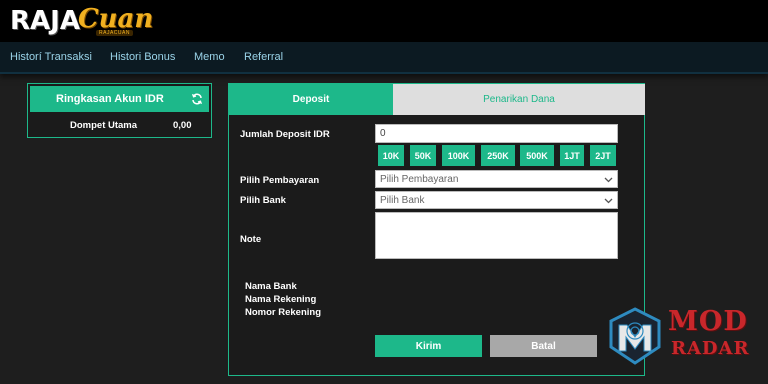 This screenshot has height=384, width=768. I want to click on account-summary-title: Ringkasan Akun IDR, so click(110, 99).